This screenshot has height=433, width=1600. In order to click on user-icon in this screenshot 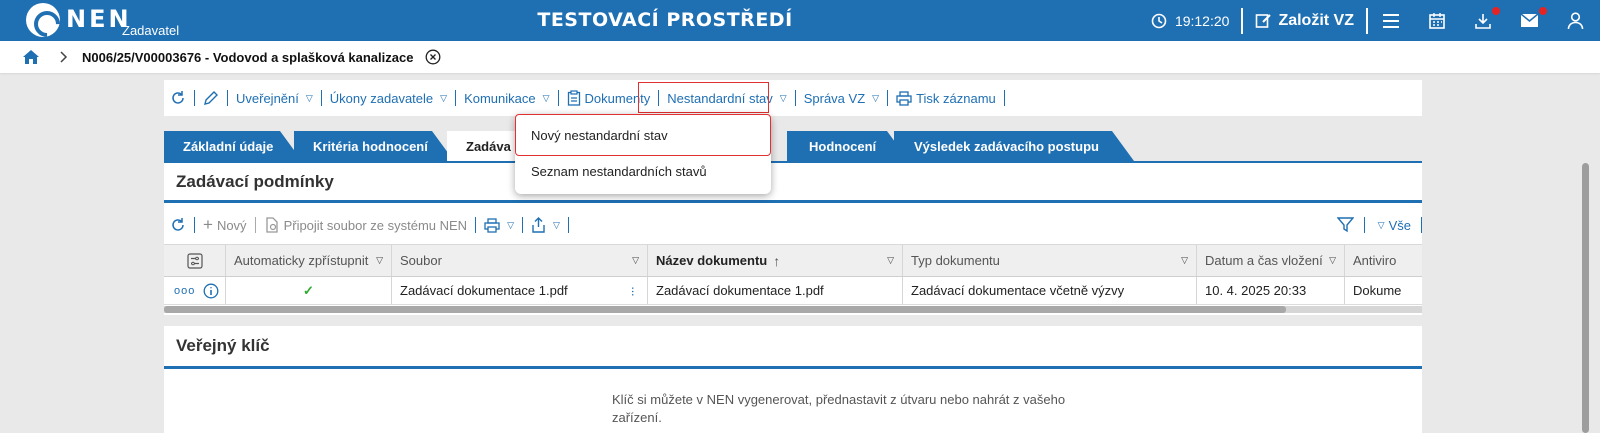, I will do `click(1575, 20)`.